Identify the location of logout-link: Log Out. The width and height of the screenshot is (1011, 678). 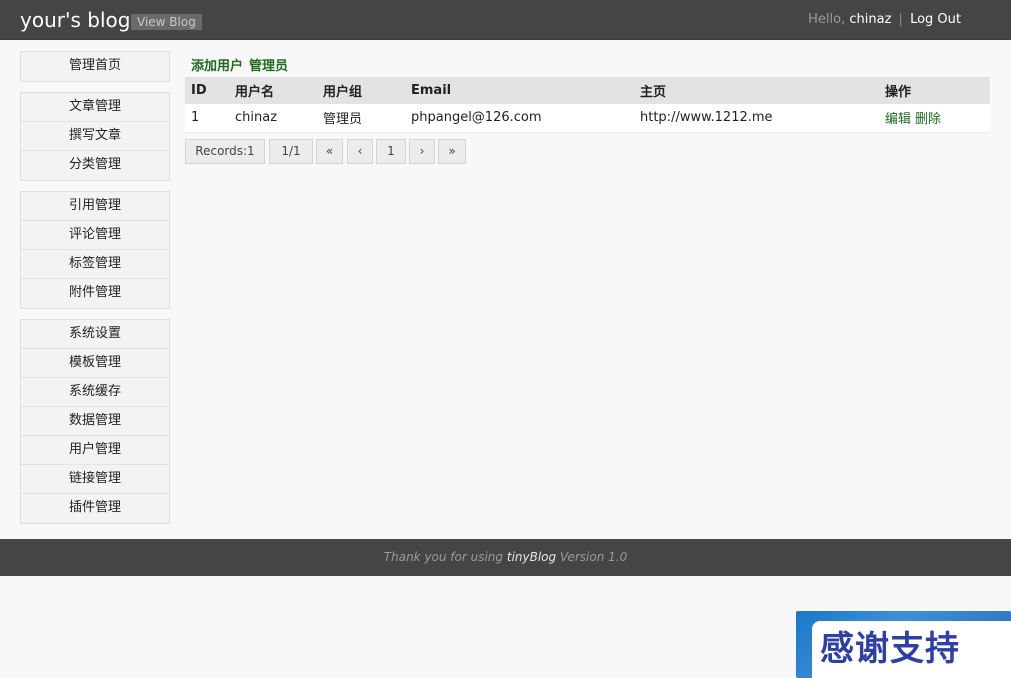
(935, 19).